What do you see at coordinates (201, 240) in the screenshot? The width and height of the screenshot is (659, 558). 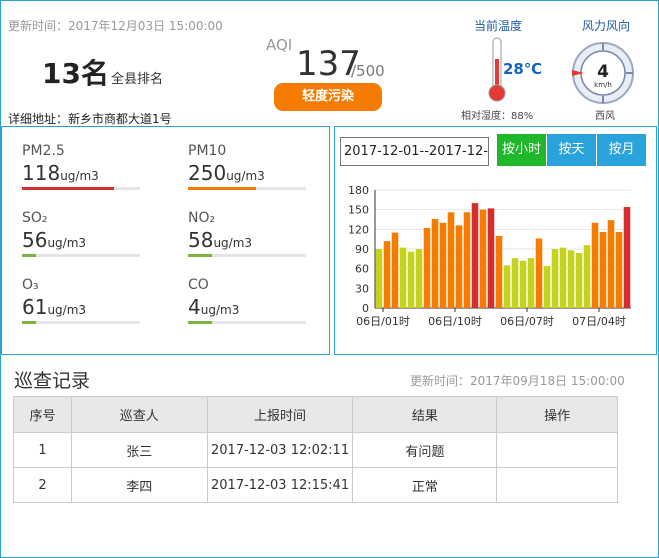 I see `pollutant-value: 58` at bounding box center [201, 240].